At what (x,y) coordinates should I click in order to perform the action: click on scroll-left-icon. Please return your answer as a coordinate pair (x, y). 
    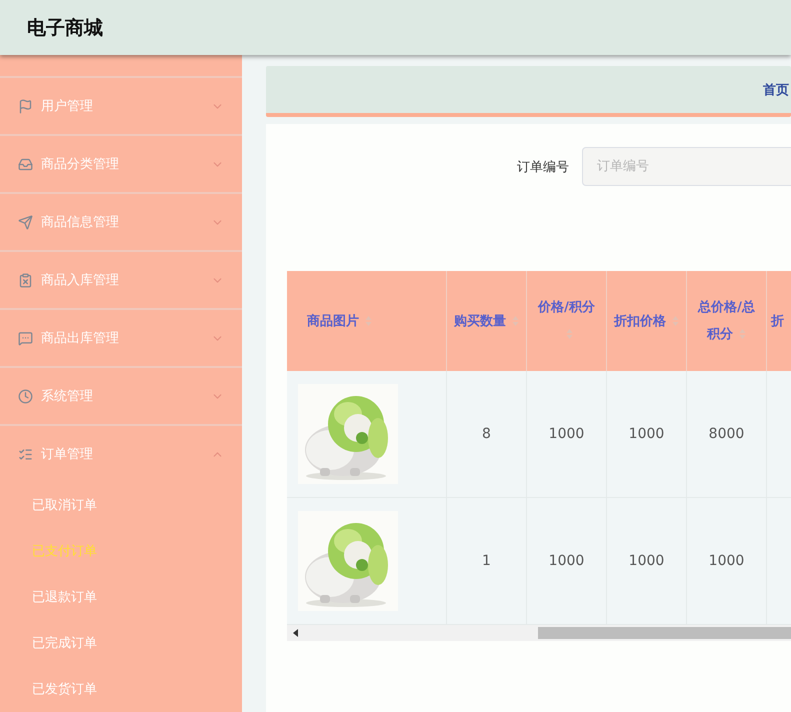
    Looking at the image, I should click on (296, 633).